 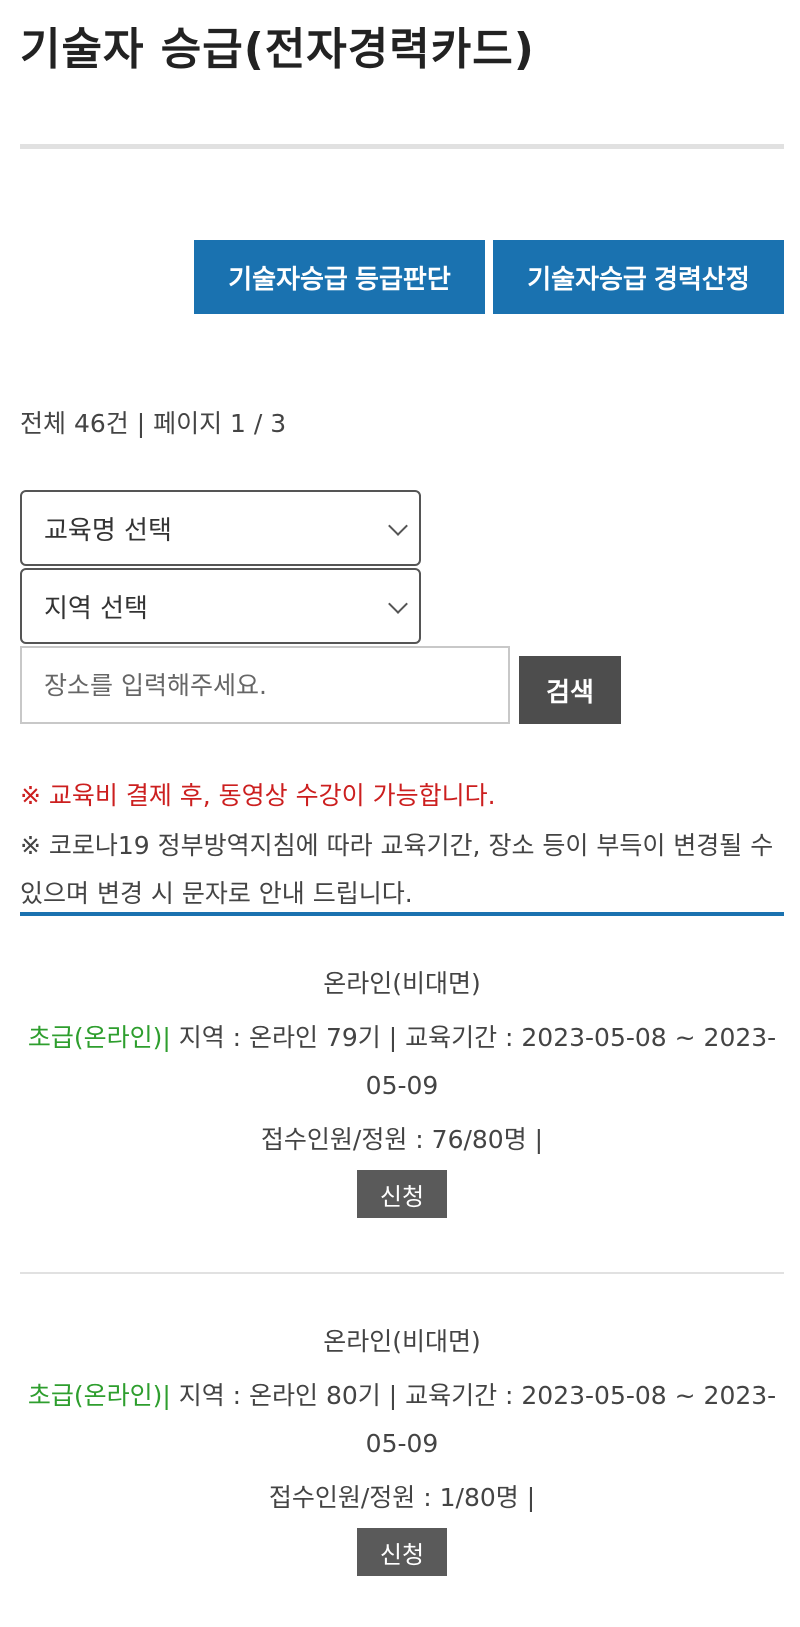 What do you see at coordinates (153, 423) in the screenshot?
I see `result-summary: 전체 46건 | 페이지 1 / 3` at bounding box center [153, 423].